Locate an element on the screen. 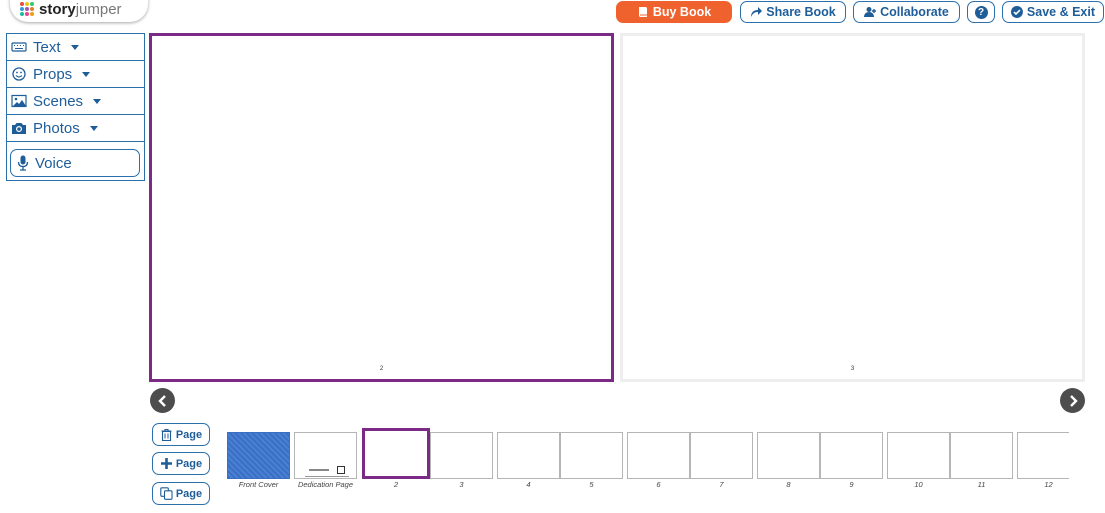 This screenshot has height=513, width=1105. voice-button: Voice is located at coordinates (75, 163).